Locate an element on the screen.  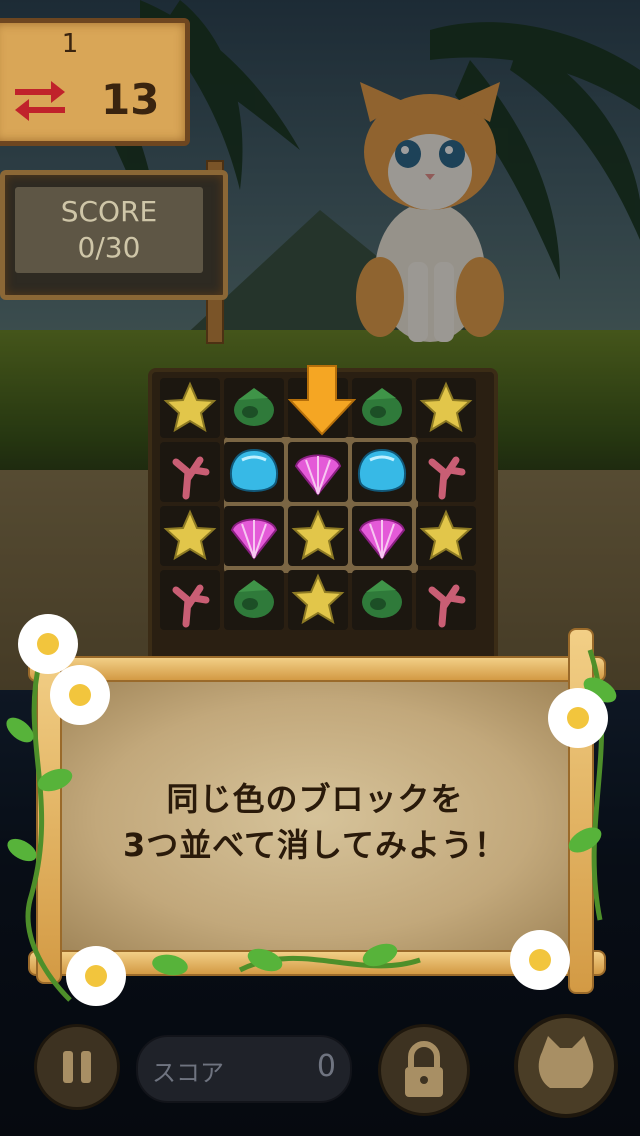
moves-sign: 1 13 is located at coordinates (95, 82).